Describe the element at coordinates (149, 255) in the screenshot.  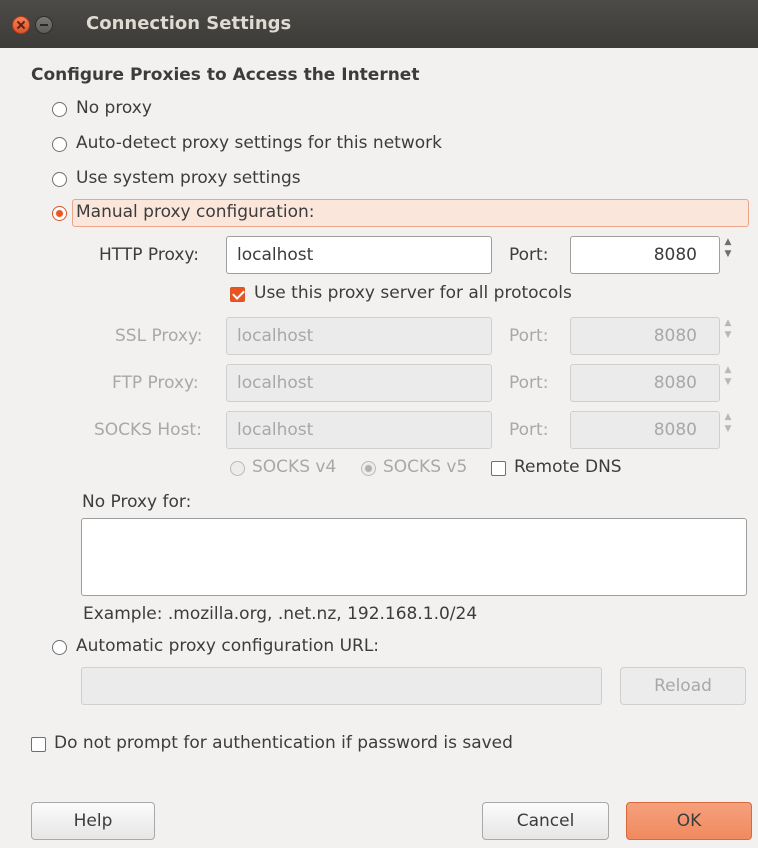
I see `http-proxy-label: HTTP Proxy:` at that location.